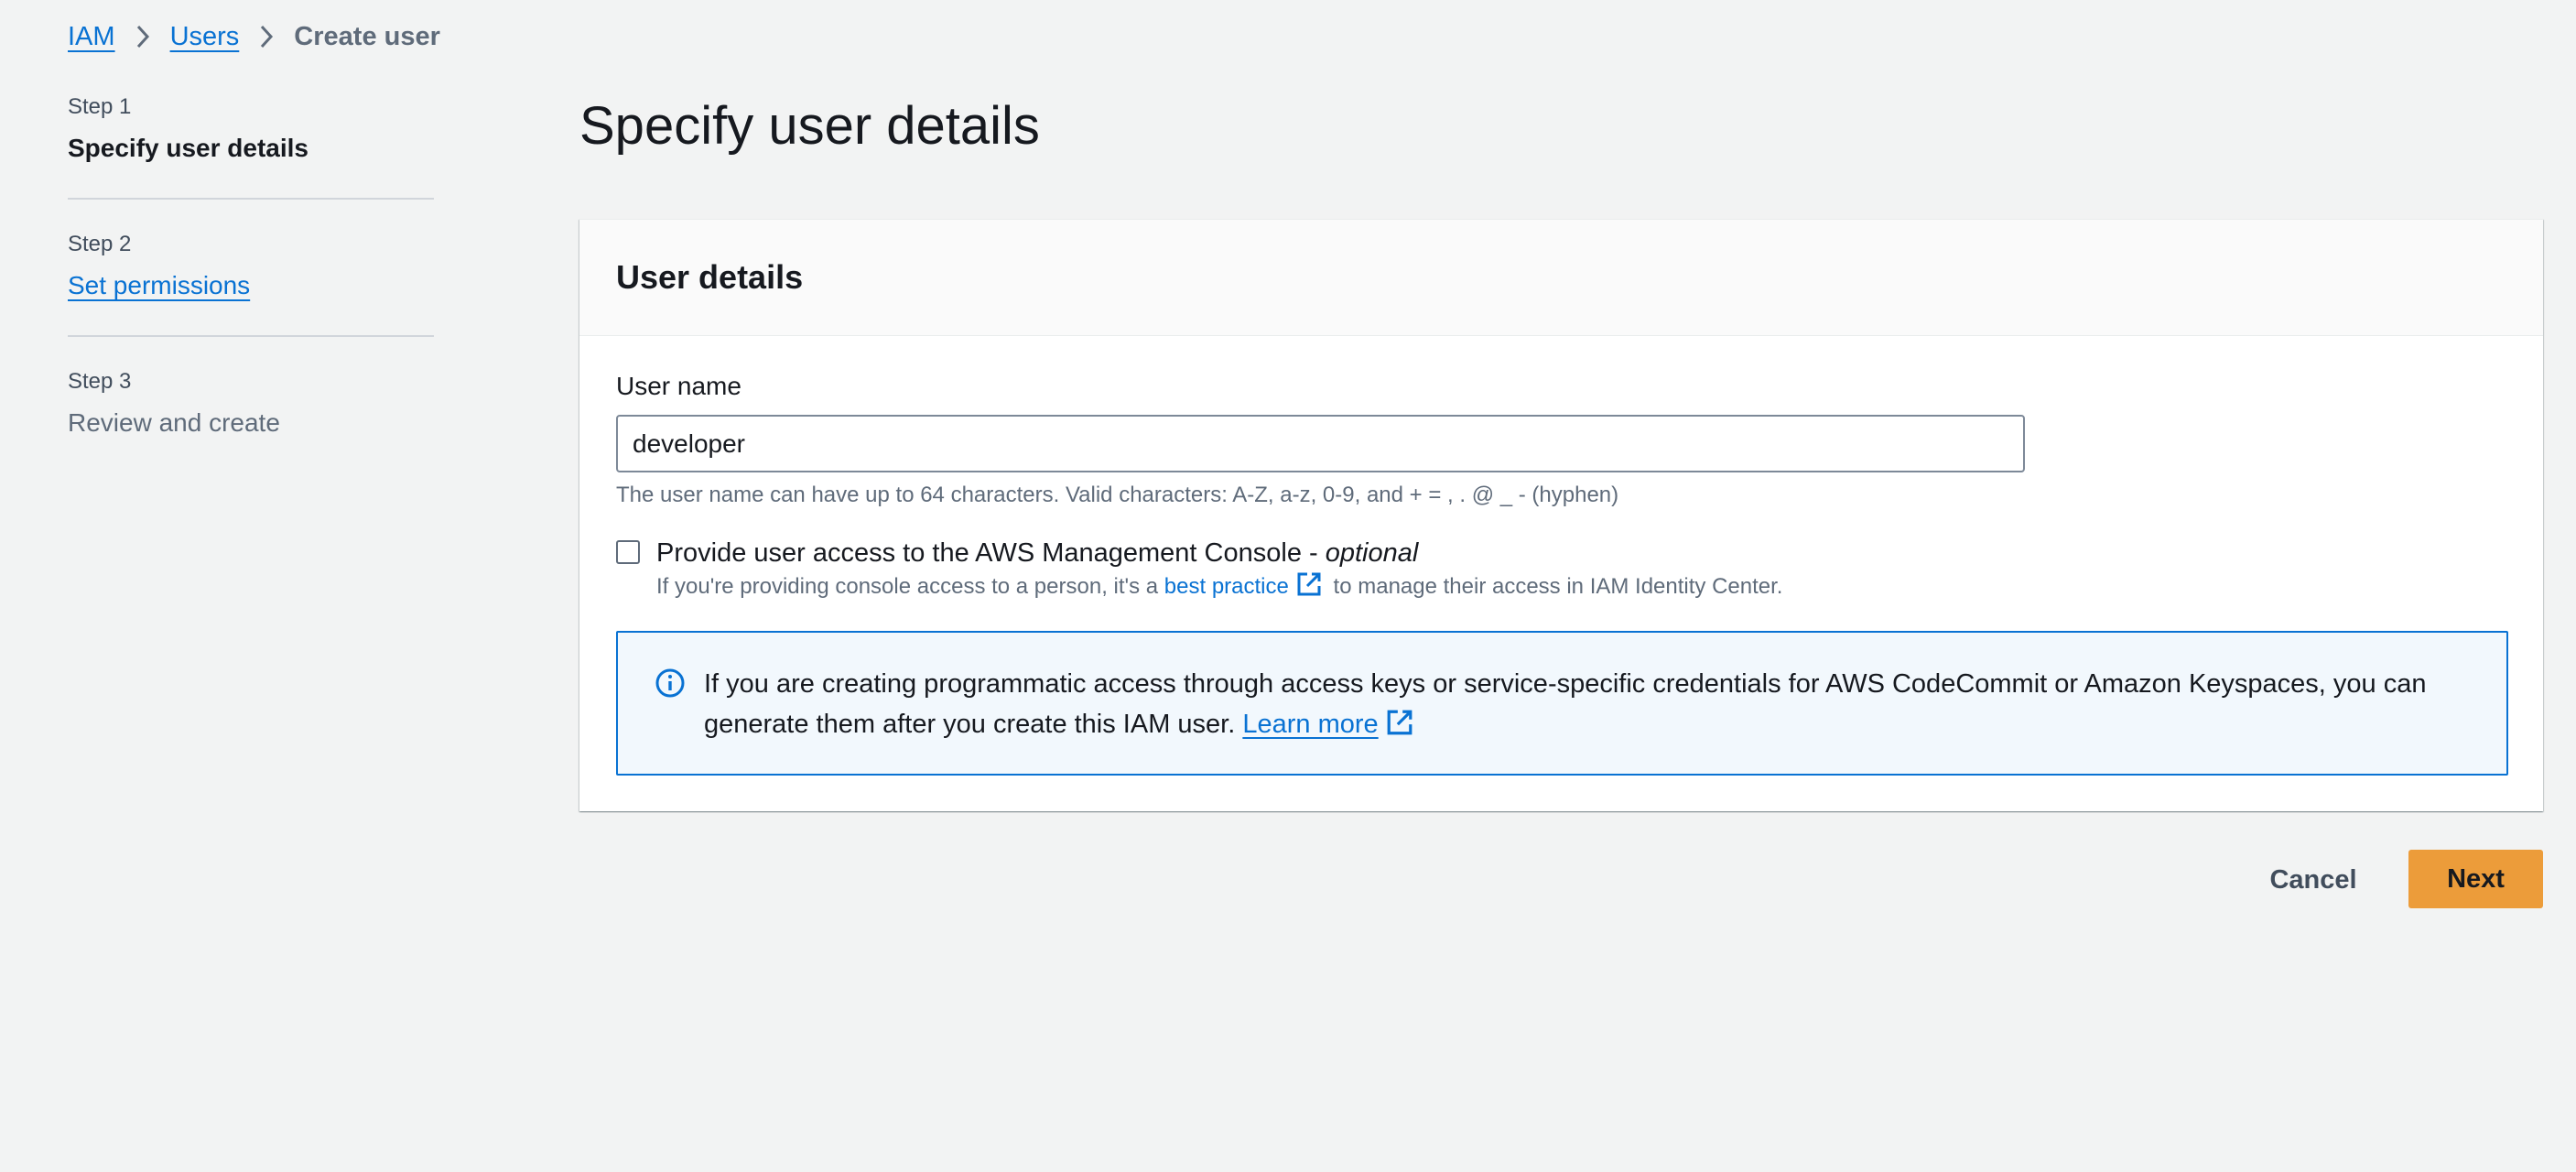 This screenshot has width=2576, height=1172. What do you see at coordinates (1310, 724) in the screenshot?
I see `learn-more-link: Learn more` at bounding box center [1310, 724].